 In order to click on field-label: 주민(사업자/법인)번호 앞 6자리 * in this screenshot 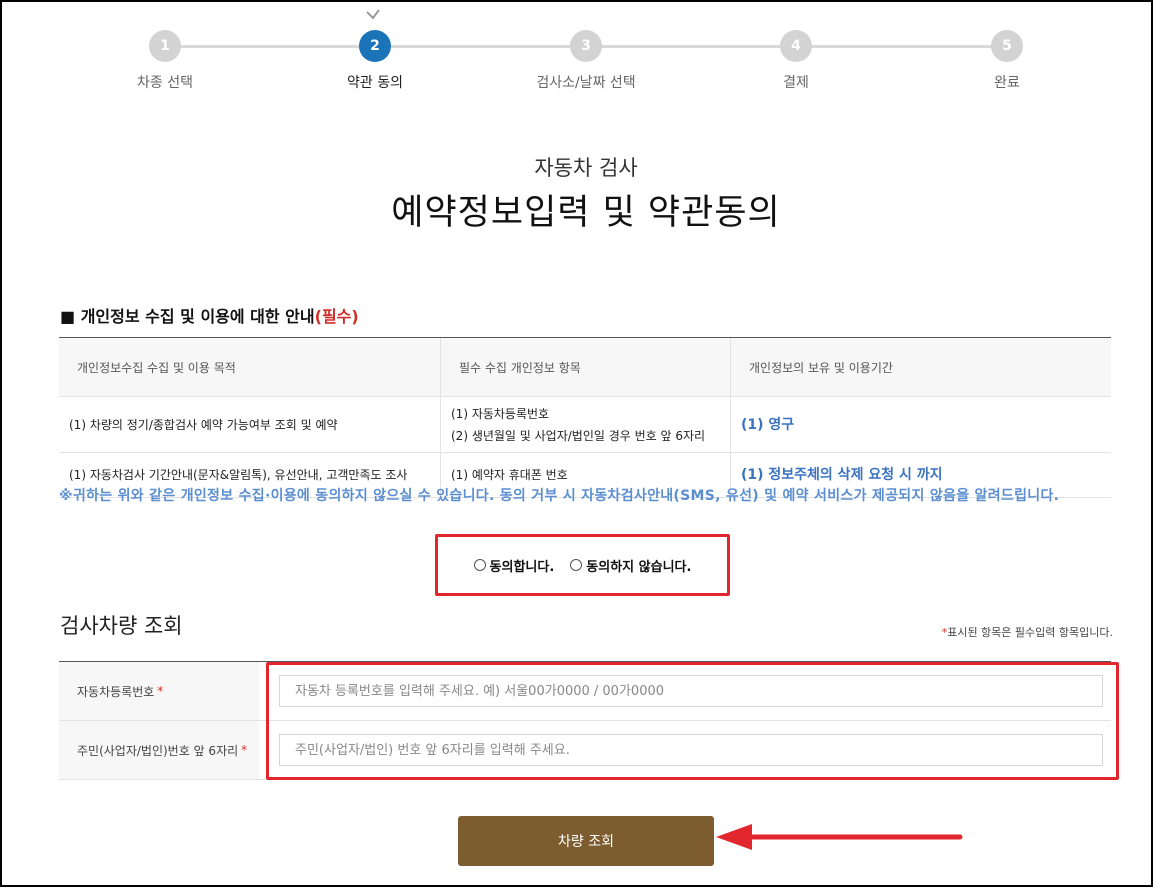, I will do `click(159, 750)`.